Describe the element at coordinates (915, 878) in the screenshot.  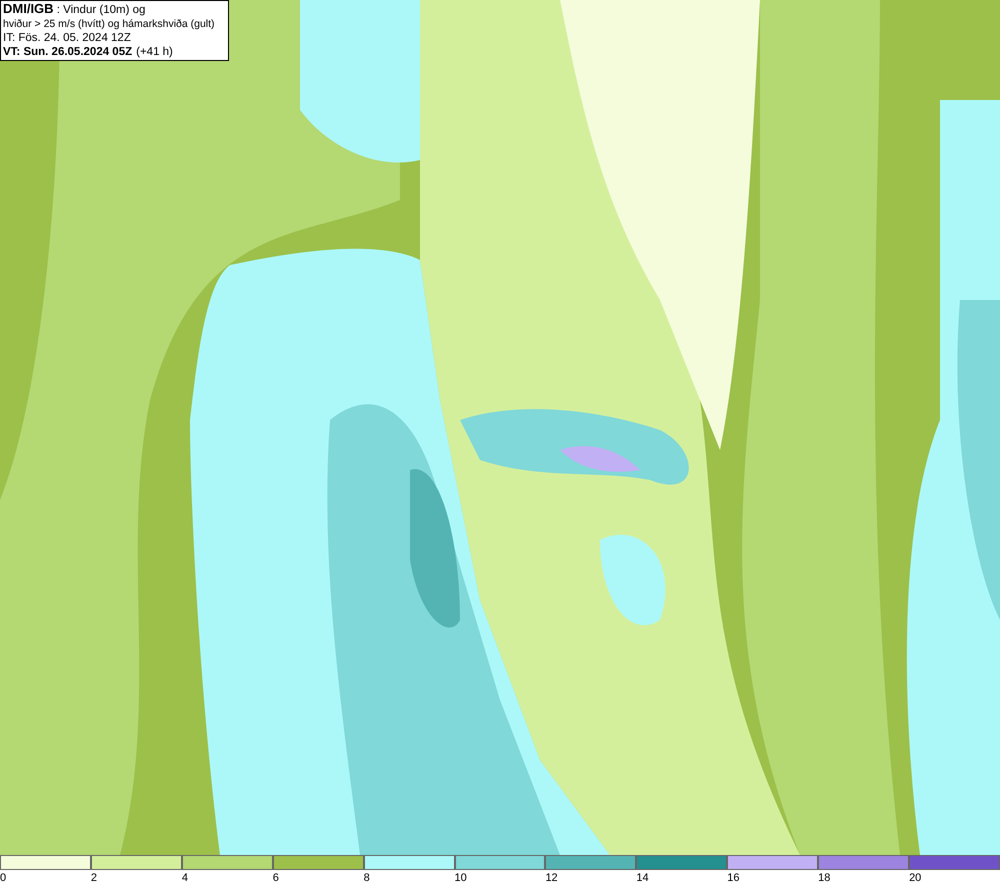
I see `legend-label: 20` at that location.